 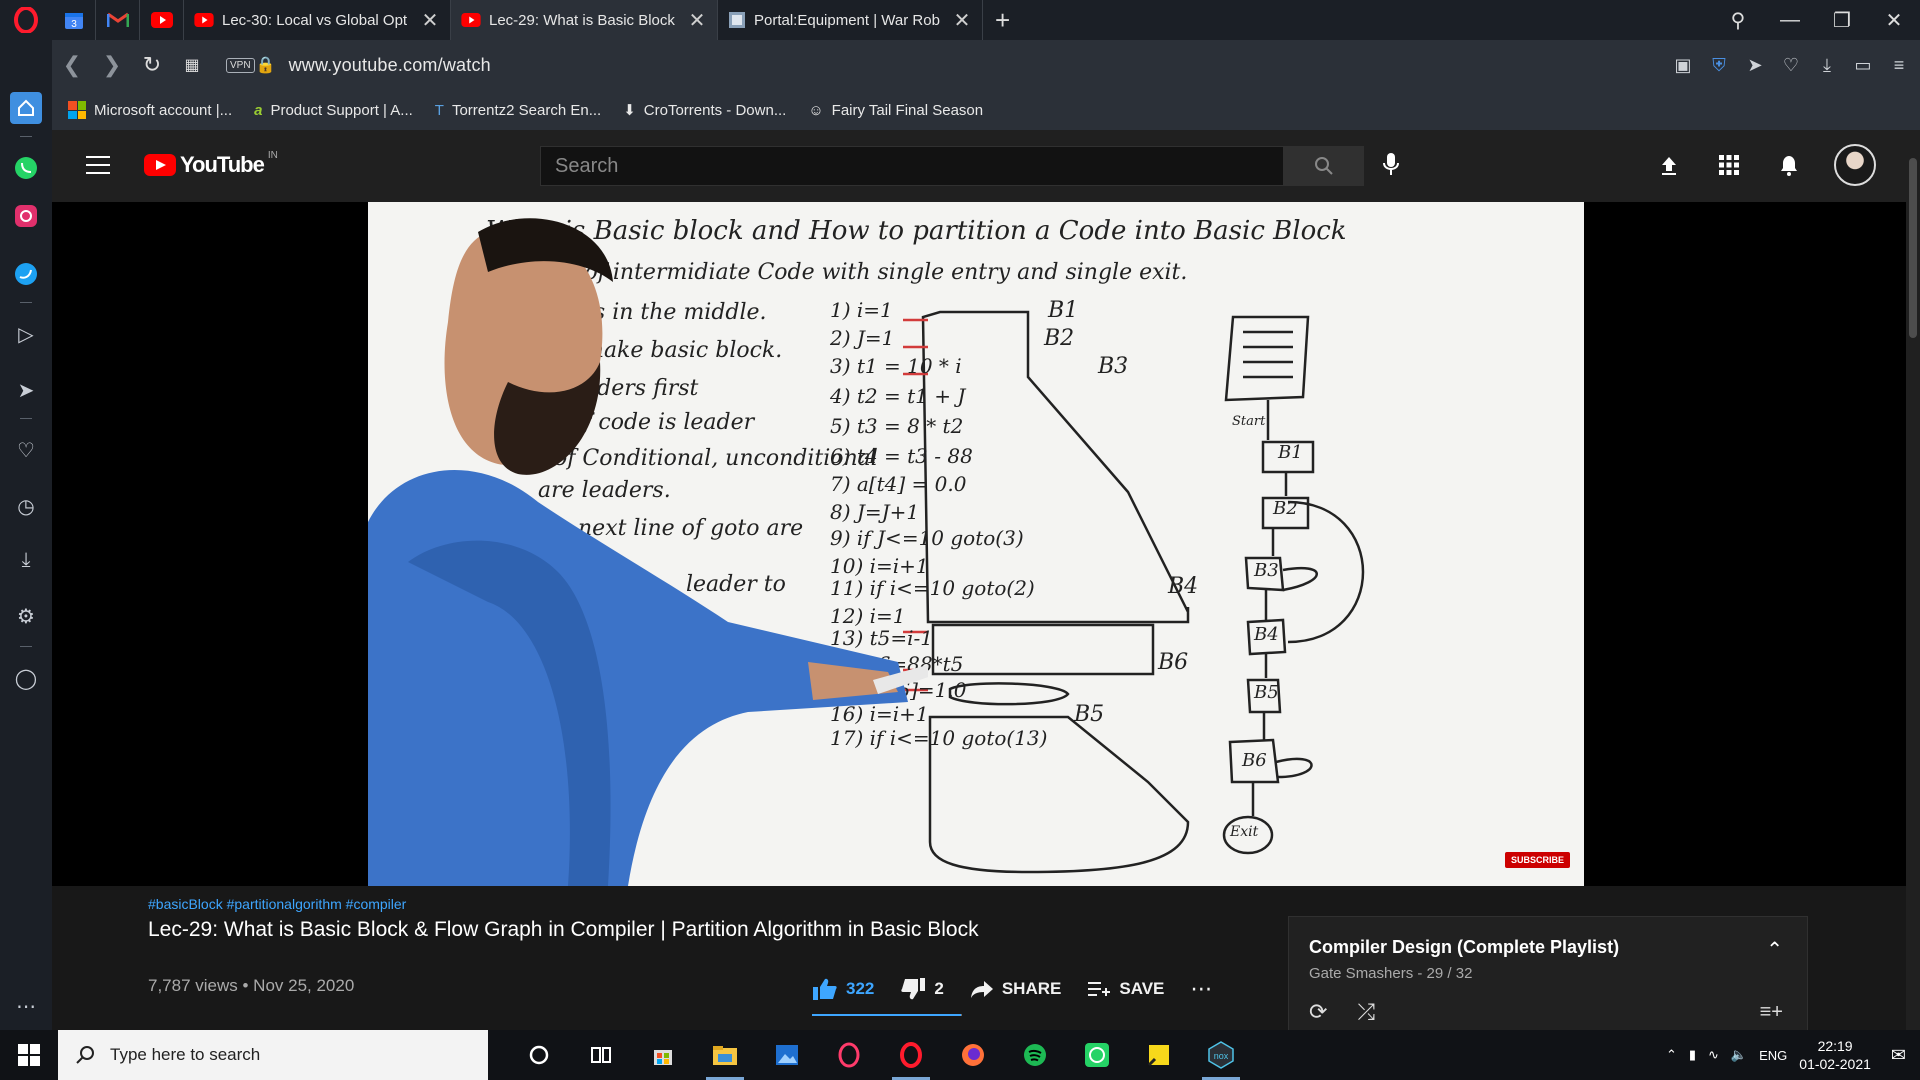 What do you see at coordinates (1790, 20) in the screenshot?
I see `minimize-button: —` at bounding box center [1790, 20].